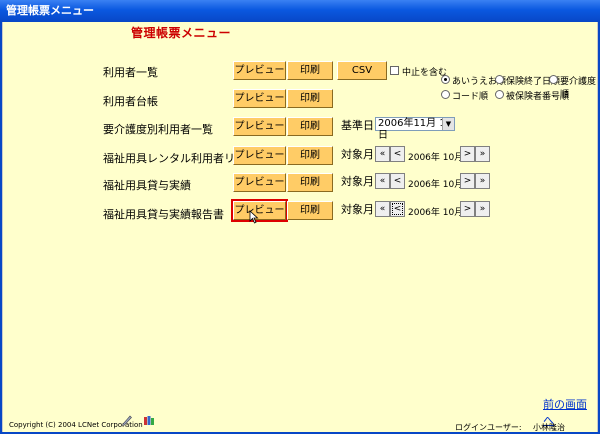  I want to click on login-user-name: 小林隆治, so click(549, 427).